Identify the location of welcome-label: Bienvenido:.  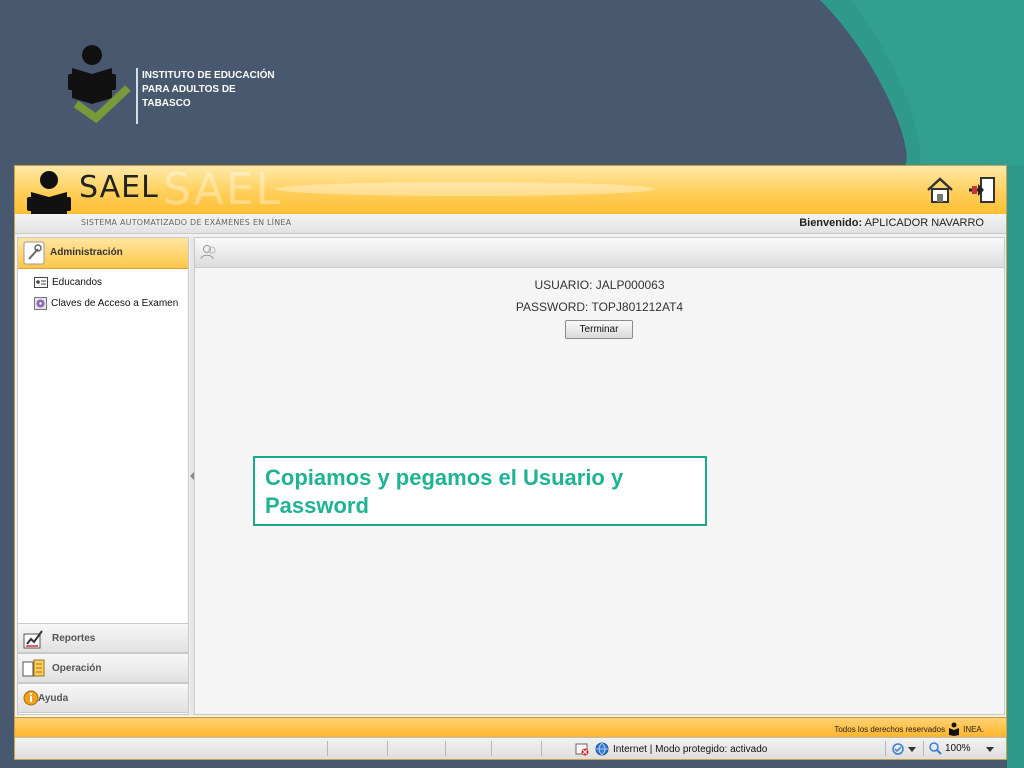
(831, 223).